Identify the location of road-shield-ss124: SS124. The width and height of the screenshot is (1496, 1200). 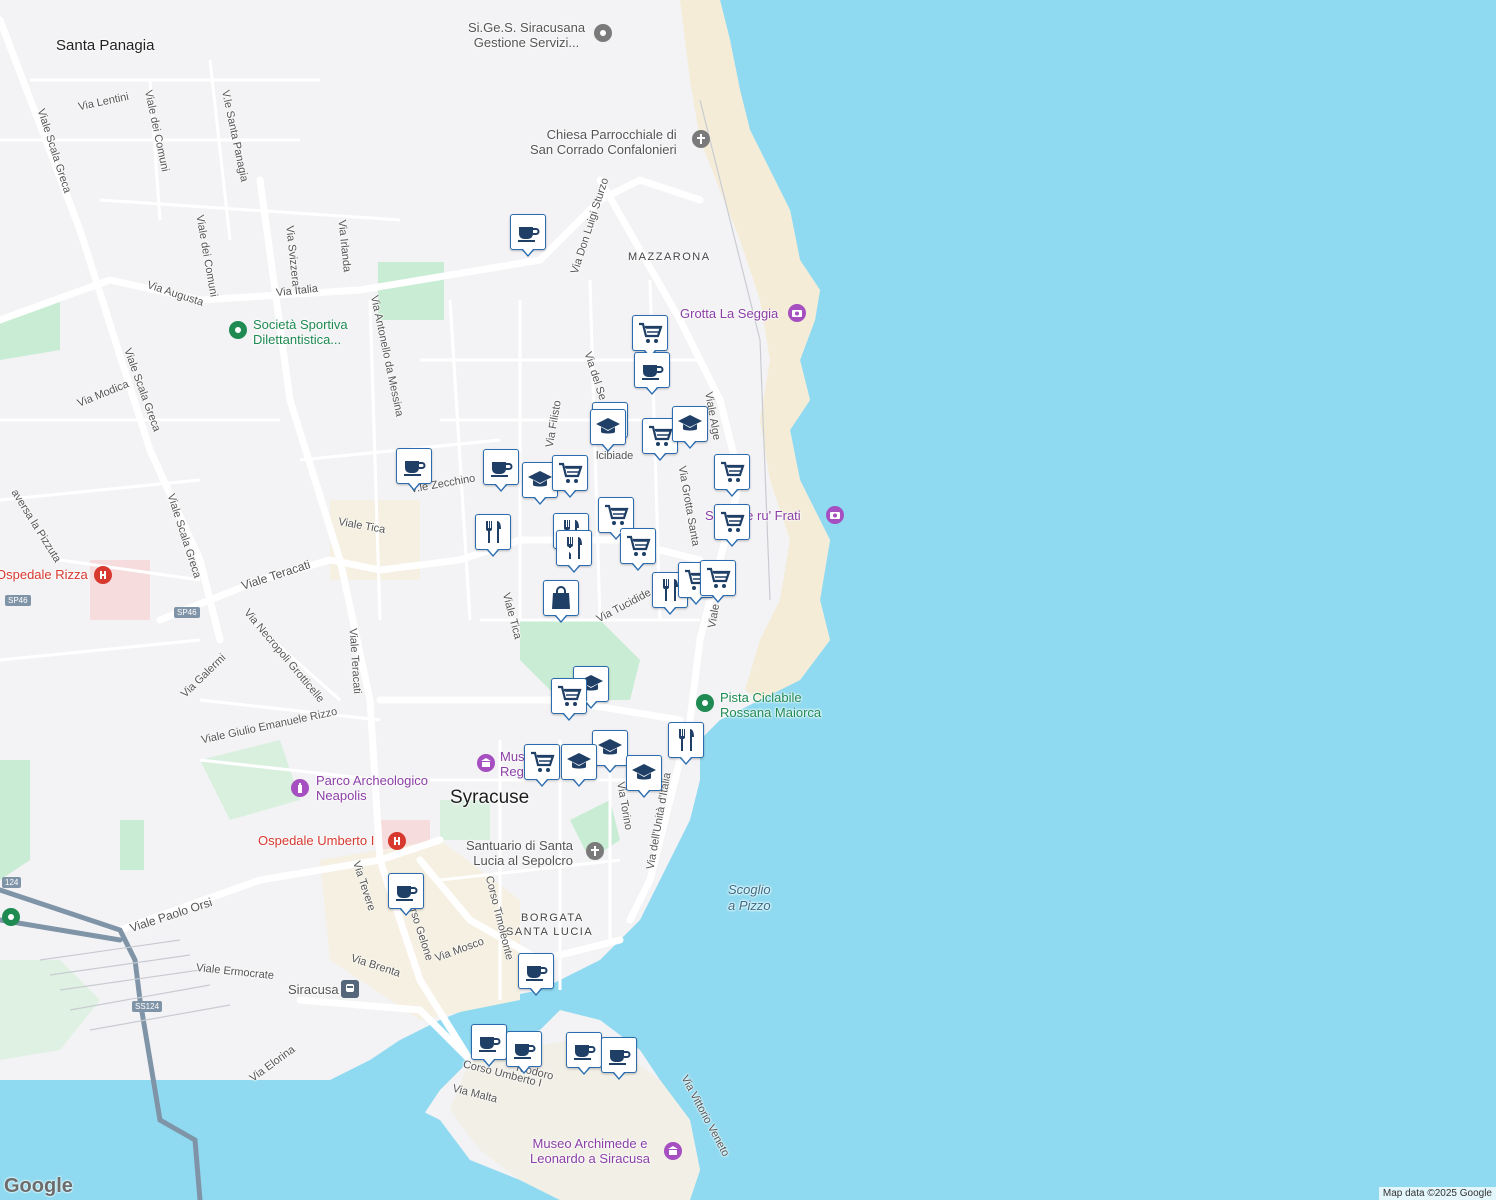
(147, 1006).